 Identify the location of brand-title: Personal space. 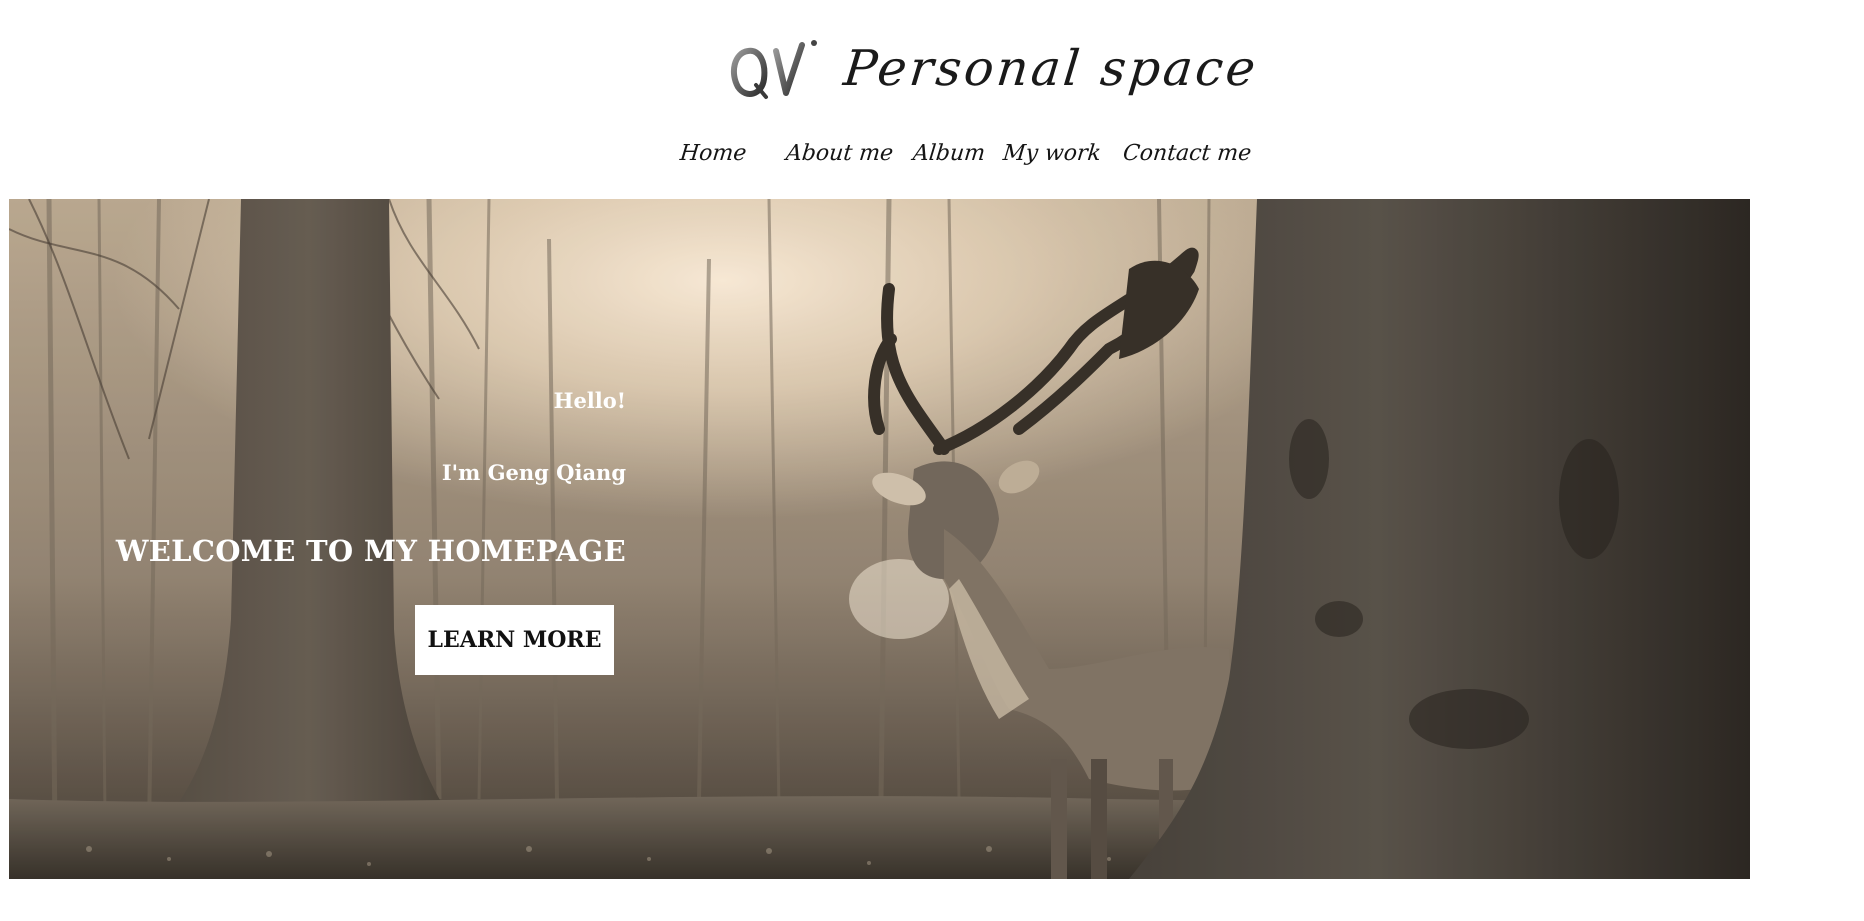
(1051, 68).